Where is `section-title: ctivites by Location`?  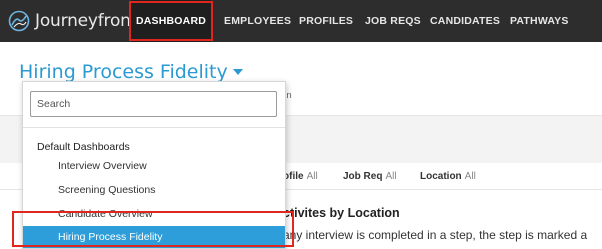
section-title: ctivites by Location is located at coordinates (341, 213).